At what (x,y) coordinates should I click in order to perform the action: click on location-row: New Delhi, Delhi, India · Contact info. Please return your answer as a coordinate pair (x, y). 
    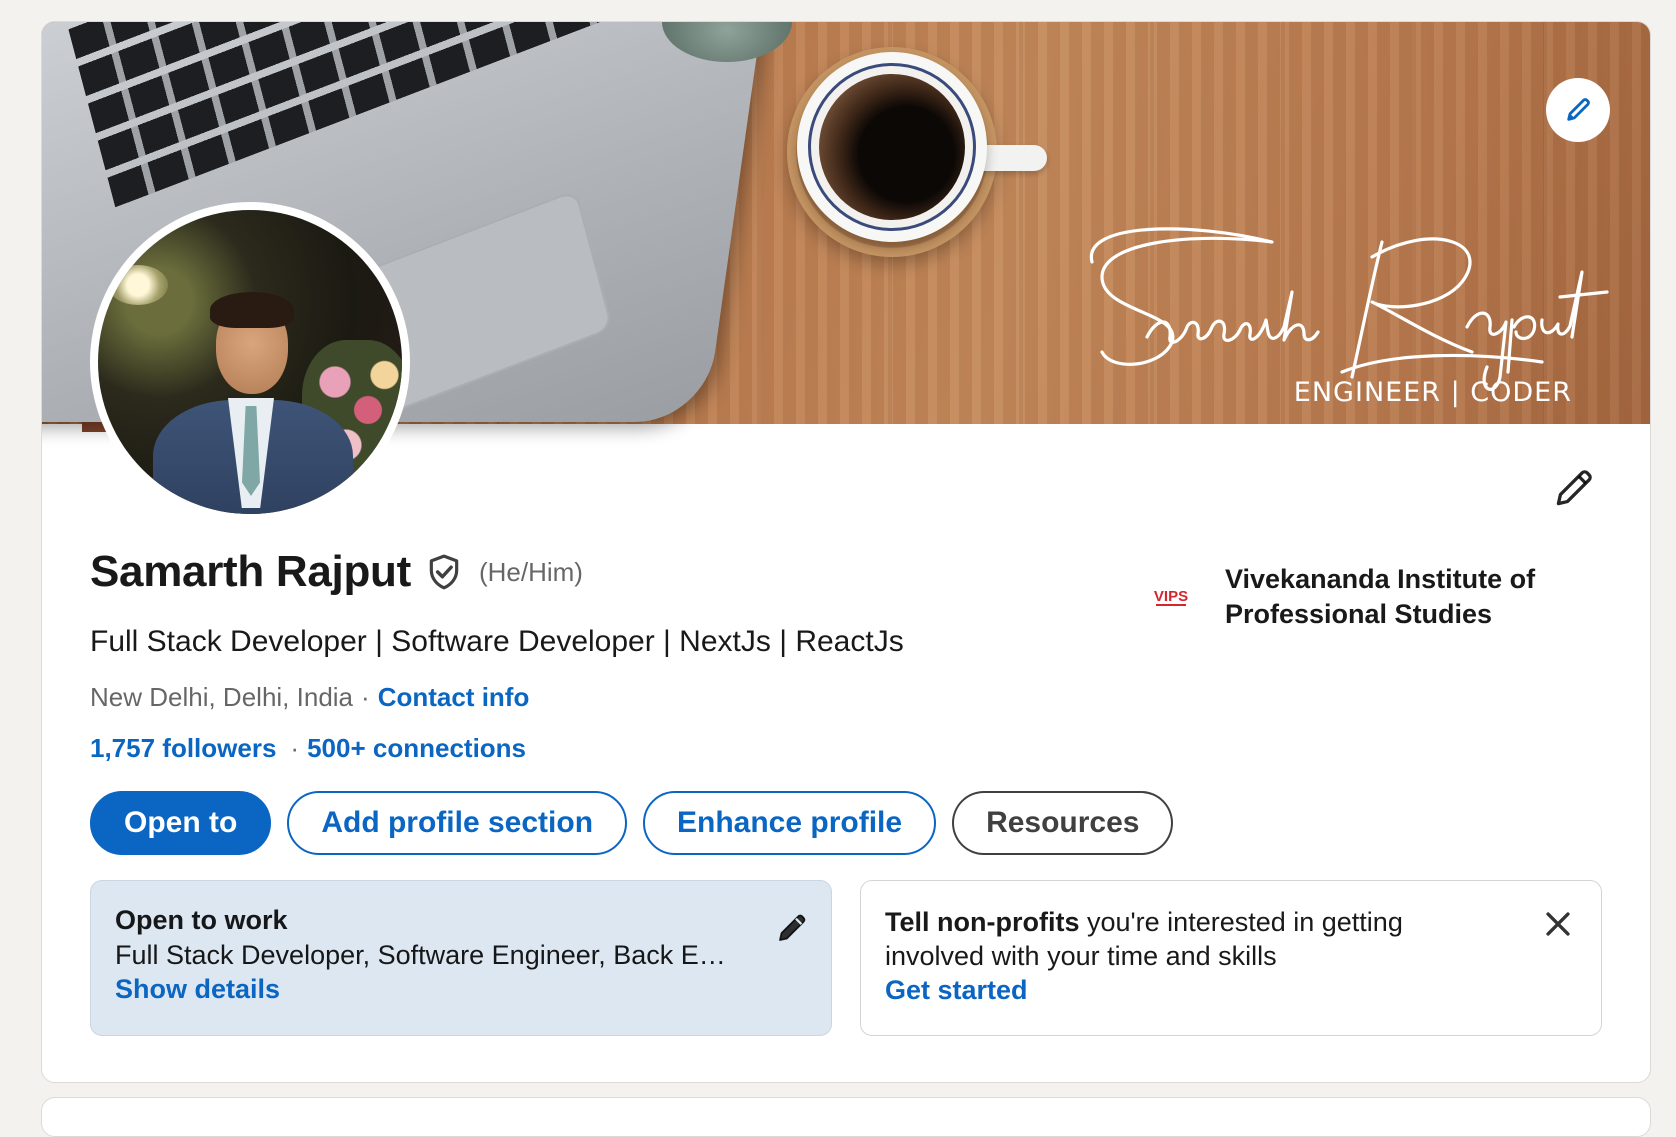
    Looking at the image, I should click on (309, 697).